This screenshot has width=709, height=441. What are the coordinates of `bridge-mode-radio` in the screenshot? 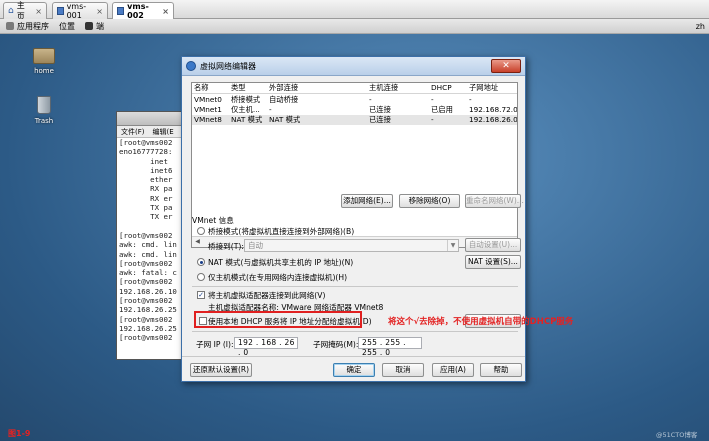 It's located at (201, 231).